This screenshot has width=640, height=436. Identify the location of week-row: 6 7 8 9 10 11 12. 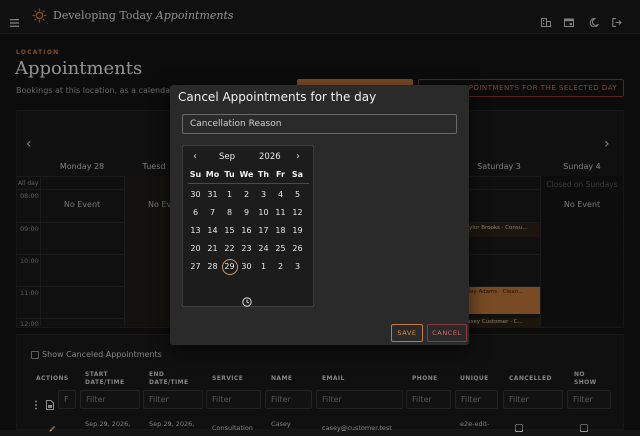
(246, 213).